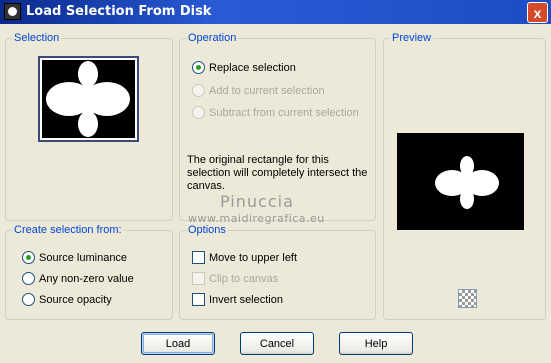 Image resolution: width=551 pixels, height=363 pixels. I want to click on selection-thumbnail-image, so click(88, 99).